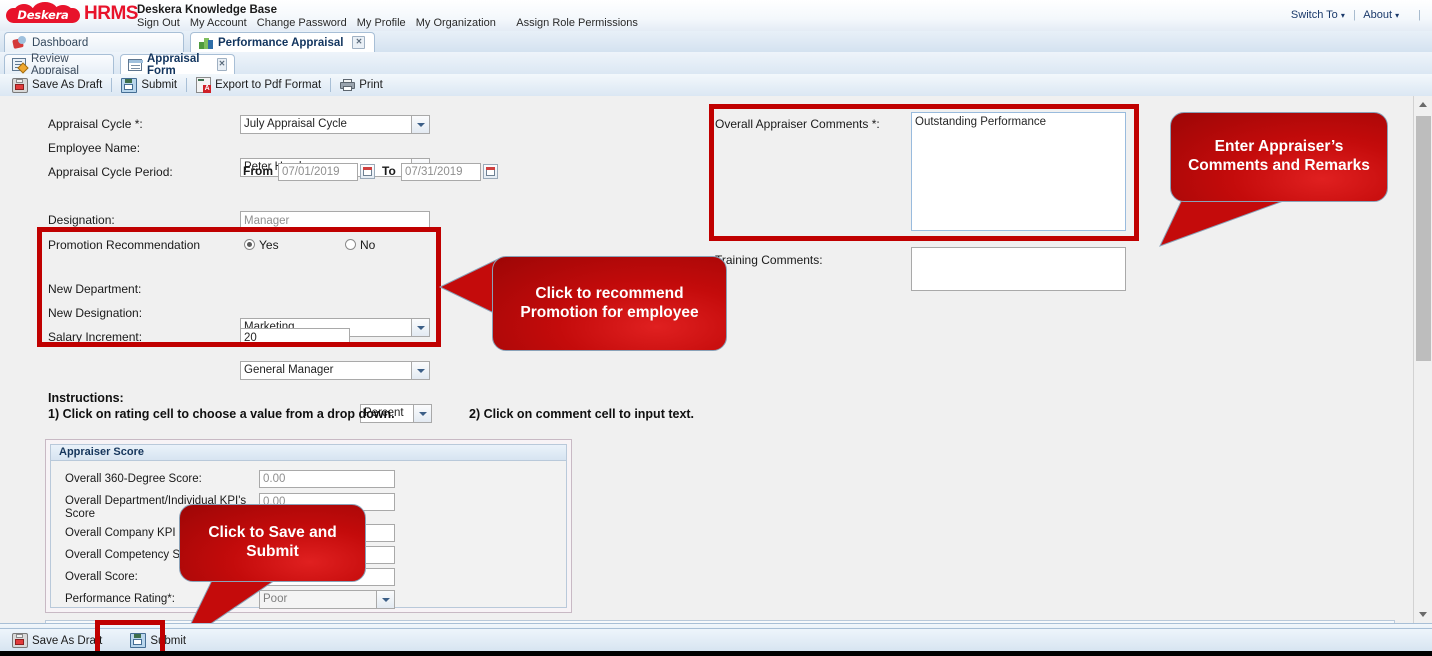 The height and width of the screenshot is (656, 1432). What do you see at coordinates (67, 640) in the screenshot?
I see `bottom-save-as-draft-label: Save As Draft` at bounding box center [67, 640].